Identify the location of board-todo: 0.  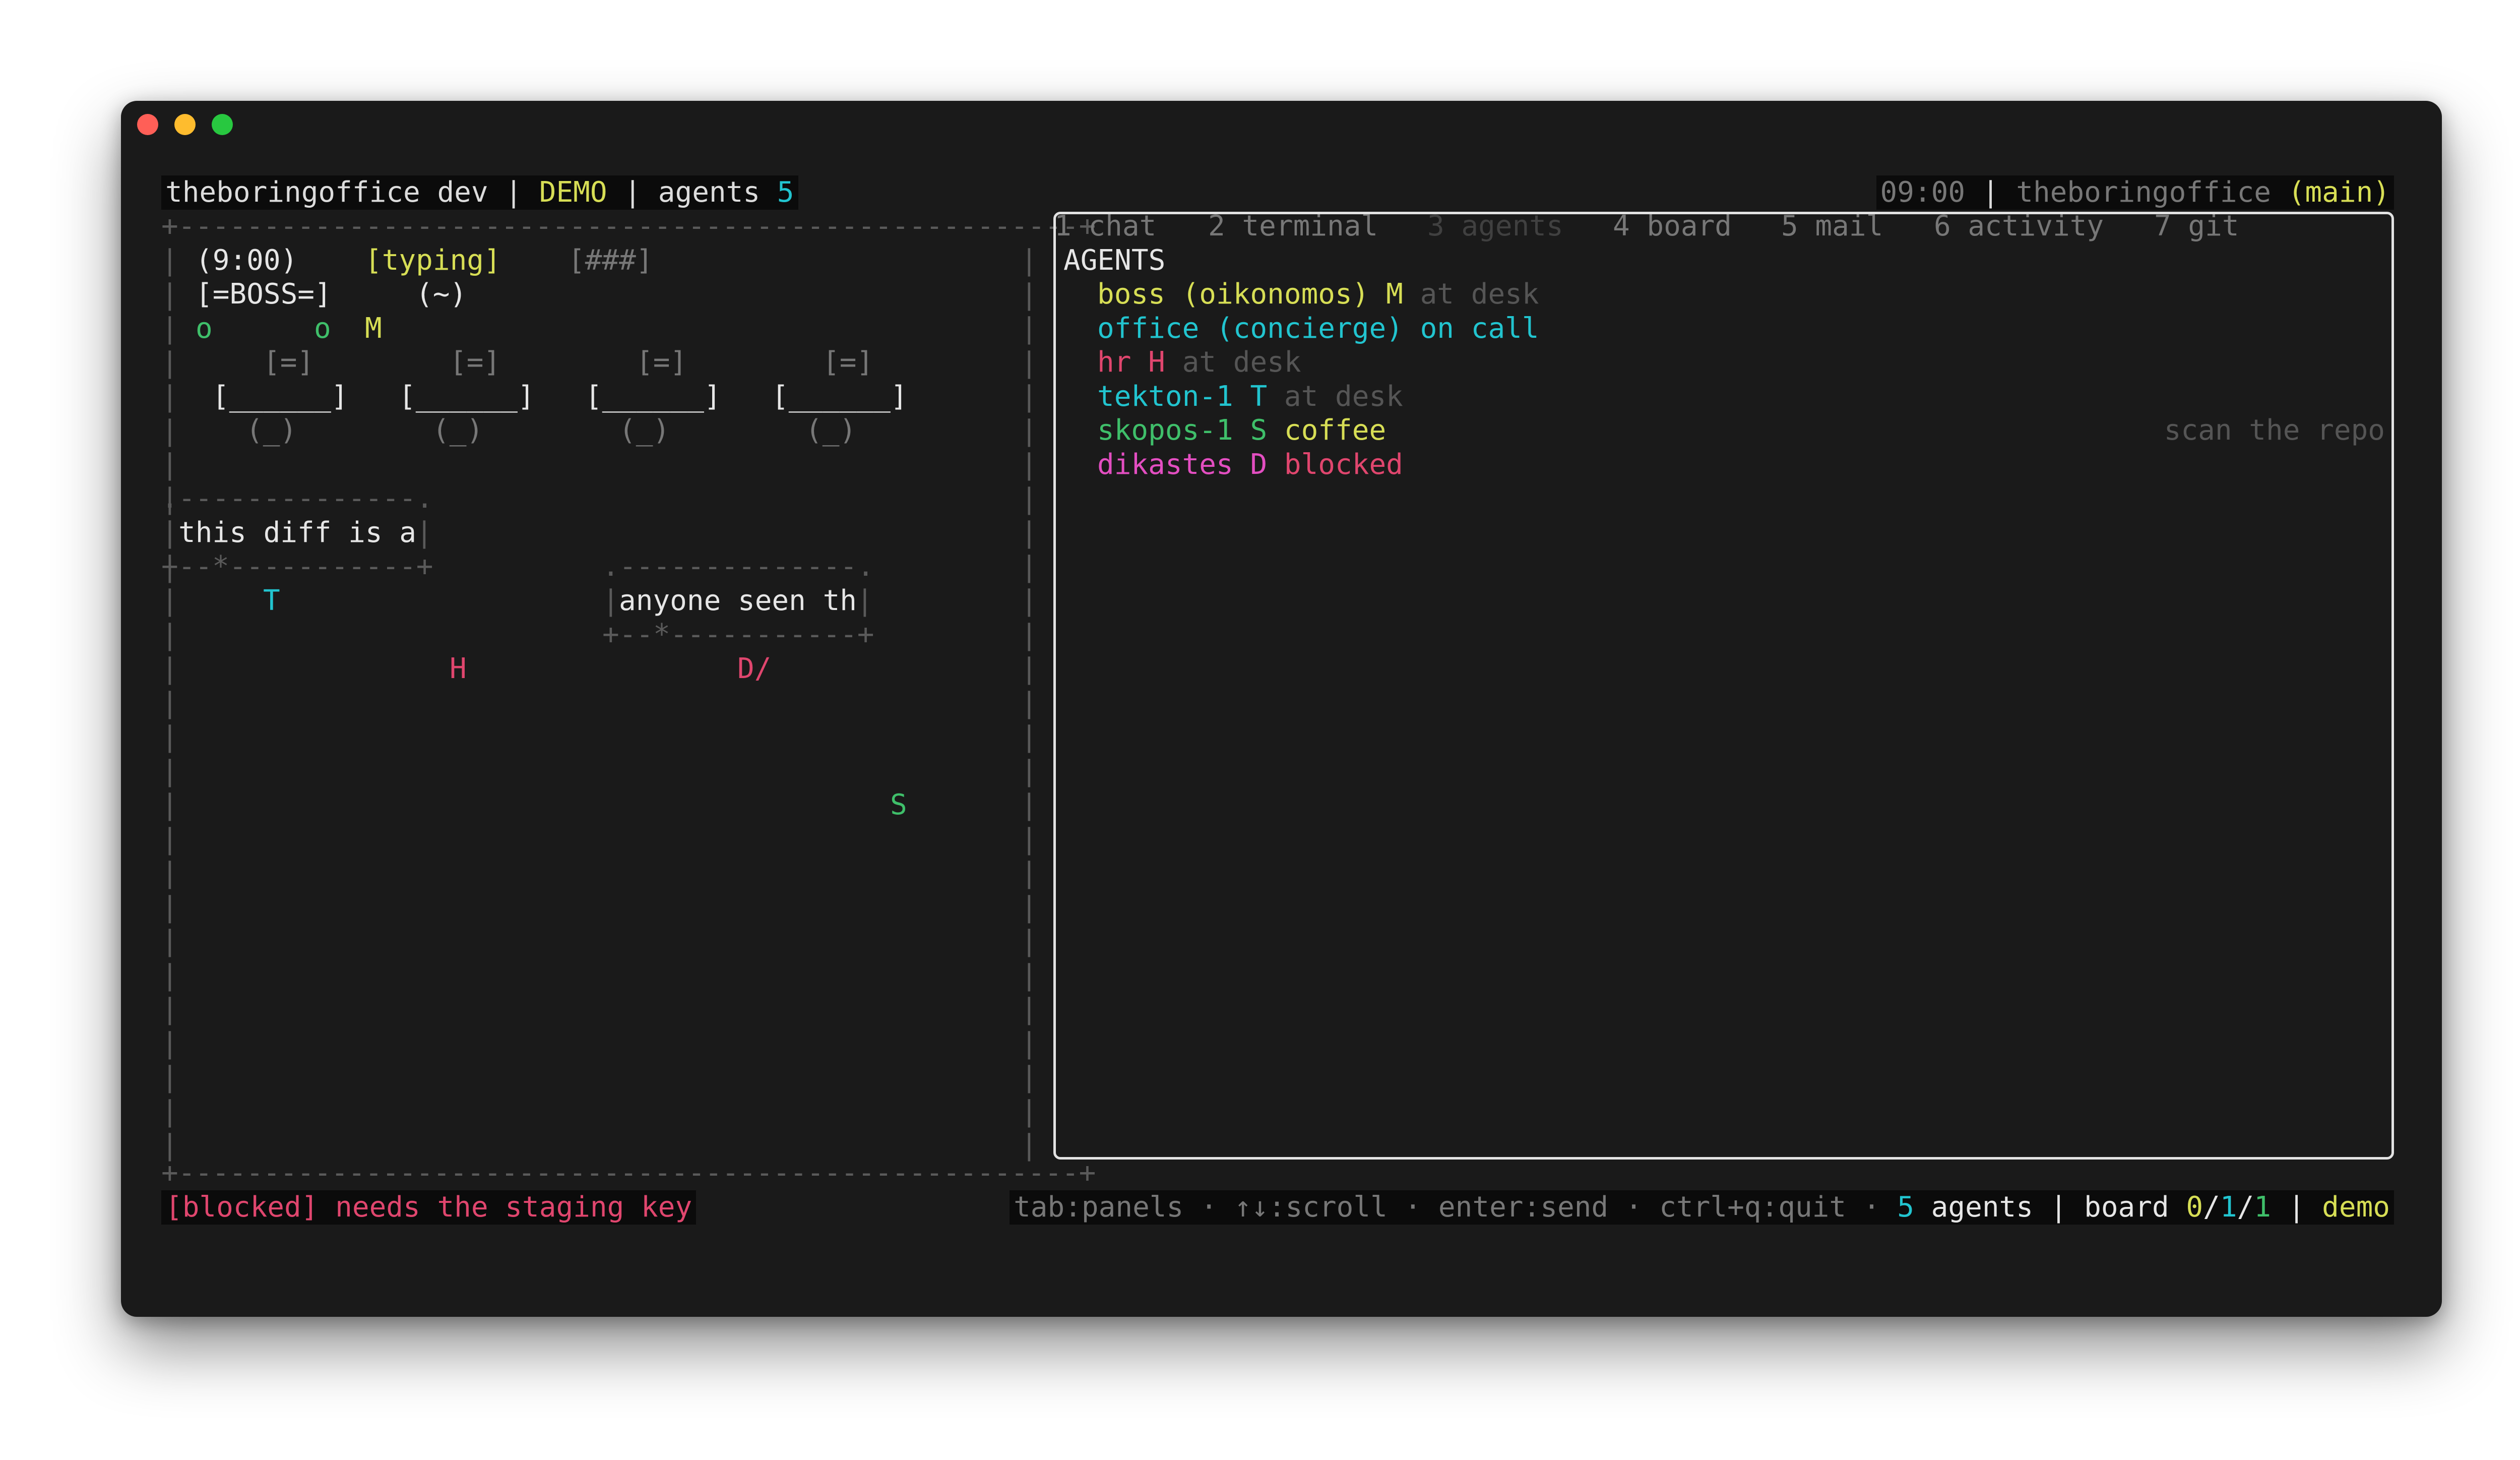
(2194, 1207).